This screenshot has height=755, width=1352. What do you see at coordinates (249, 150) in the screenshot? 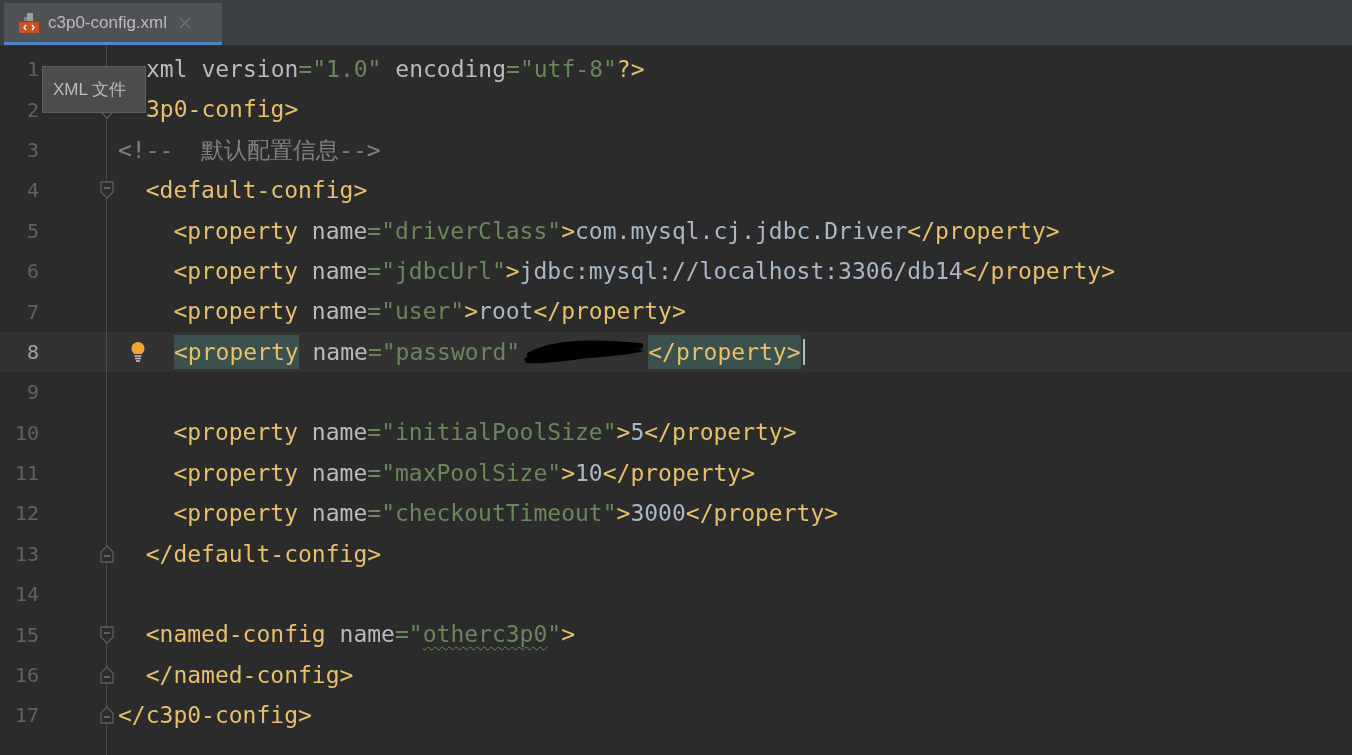
I see `code-comment: <!-- 默认配置信息-->` at bounding box center [249, 150].